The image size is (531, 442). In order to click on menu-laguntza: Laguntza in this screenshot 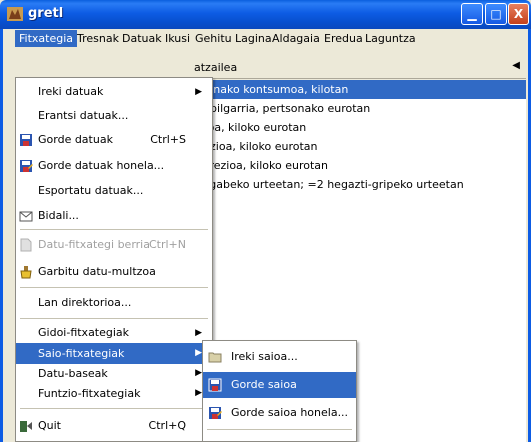, I will do `click(390, 38)`.